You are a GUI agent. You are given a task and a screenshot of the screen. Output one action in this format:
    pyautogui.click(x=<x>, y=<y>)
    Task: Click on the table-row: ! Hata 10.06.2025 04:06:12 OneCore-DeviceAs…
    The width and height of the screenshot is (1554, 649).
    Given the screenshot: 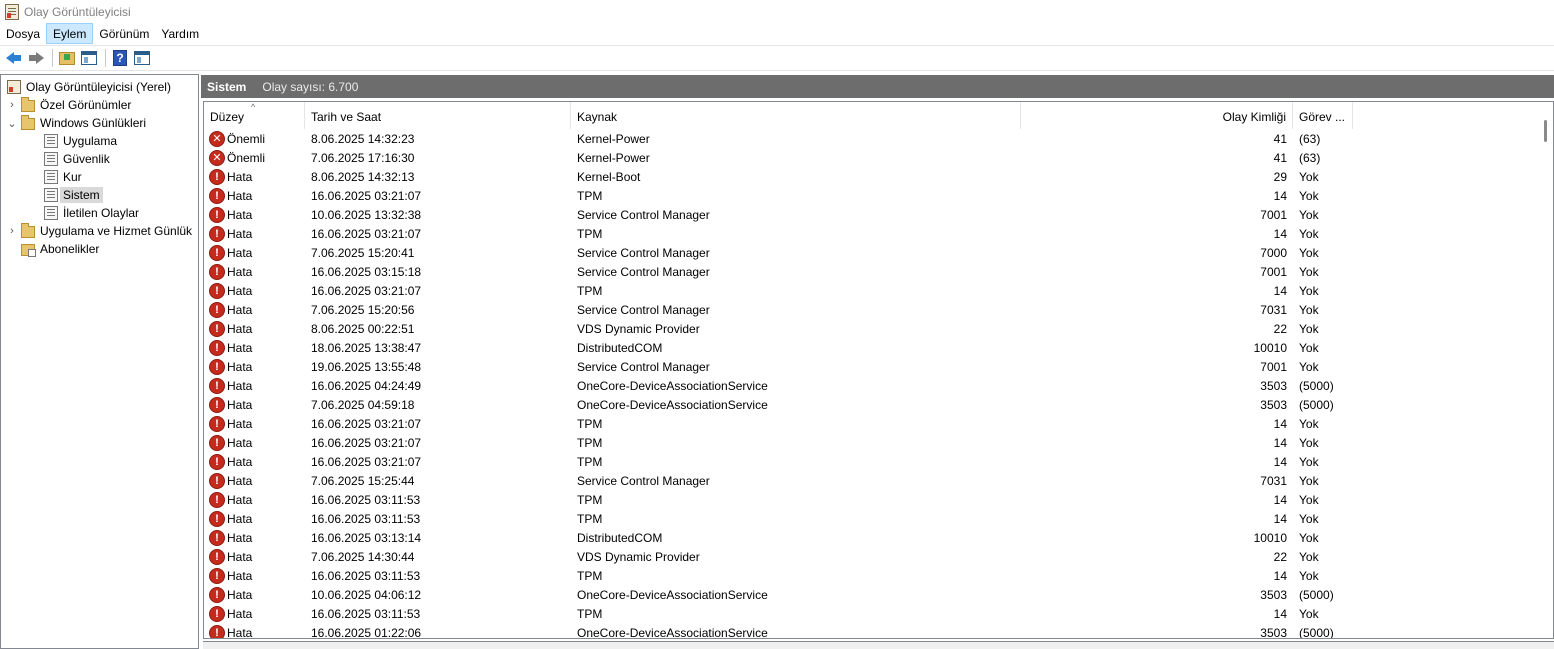 What is the action you would take?
    pyautogui.click(x=872, y=594)
    